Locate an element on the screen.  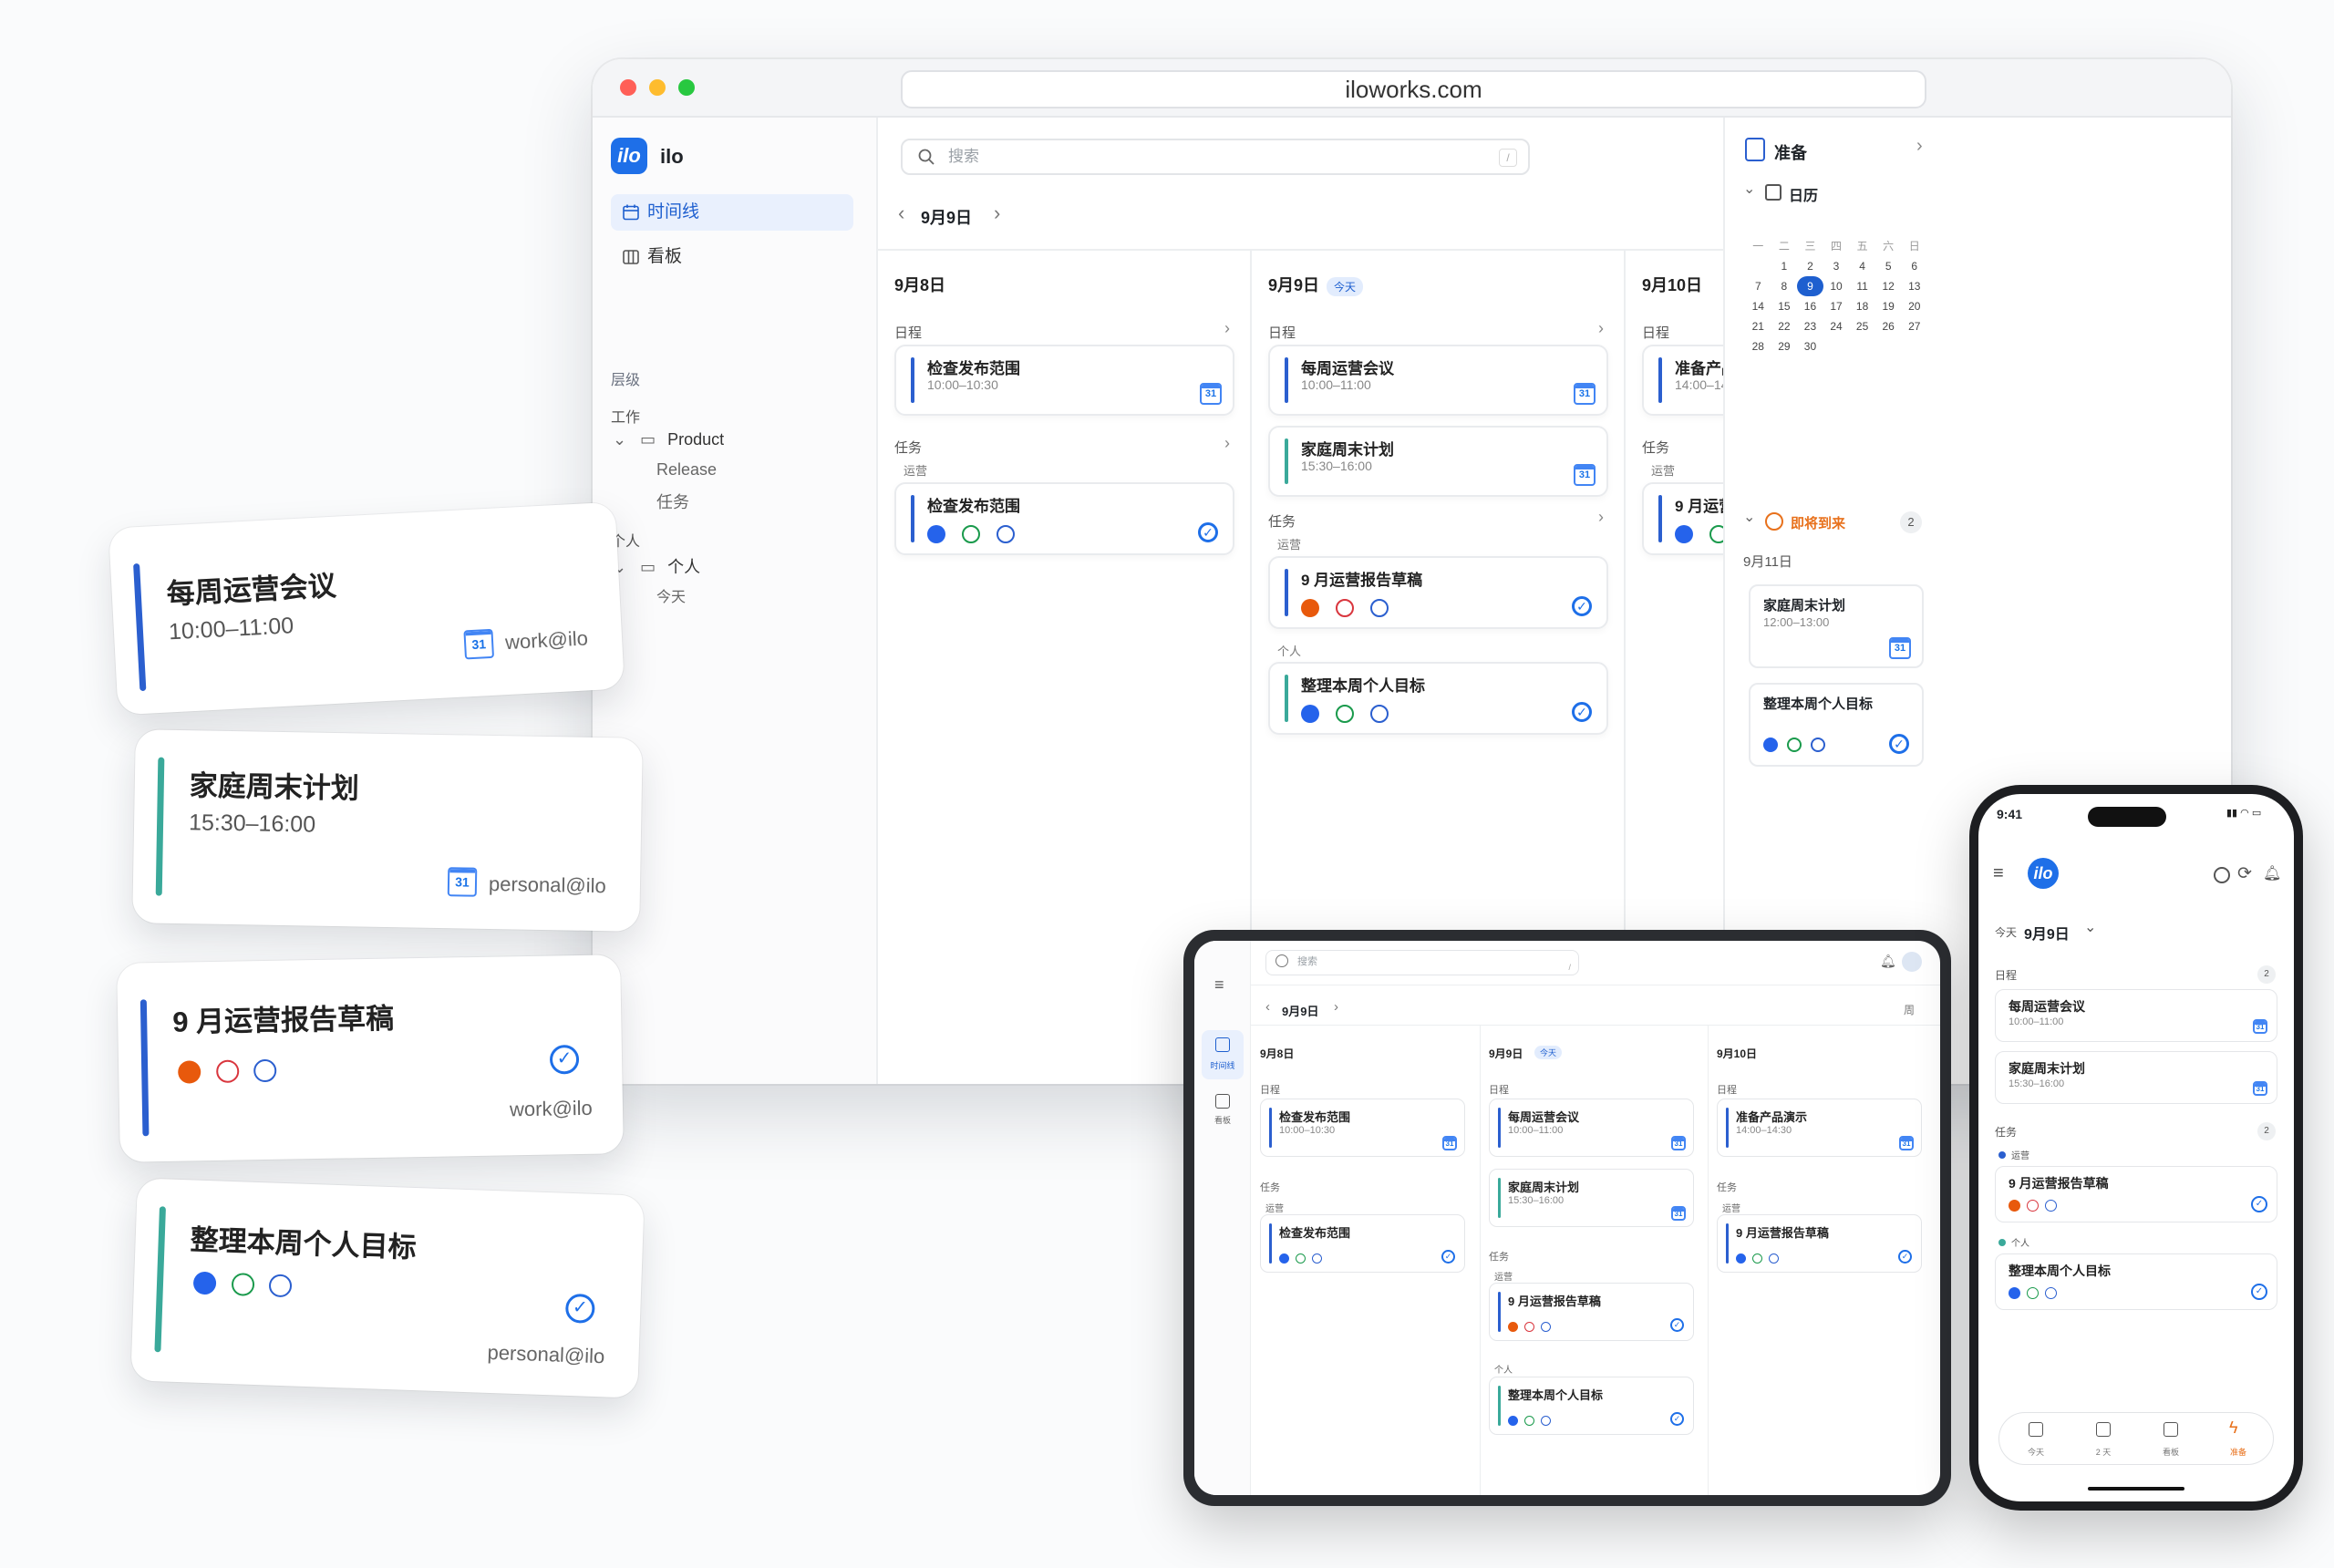
nav-timeline: 时间线 is located at coordinates (732, 212).